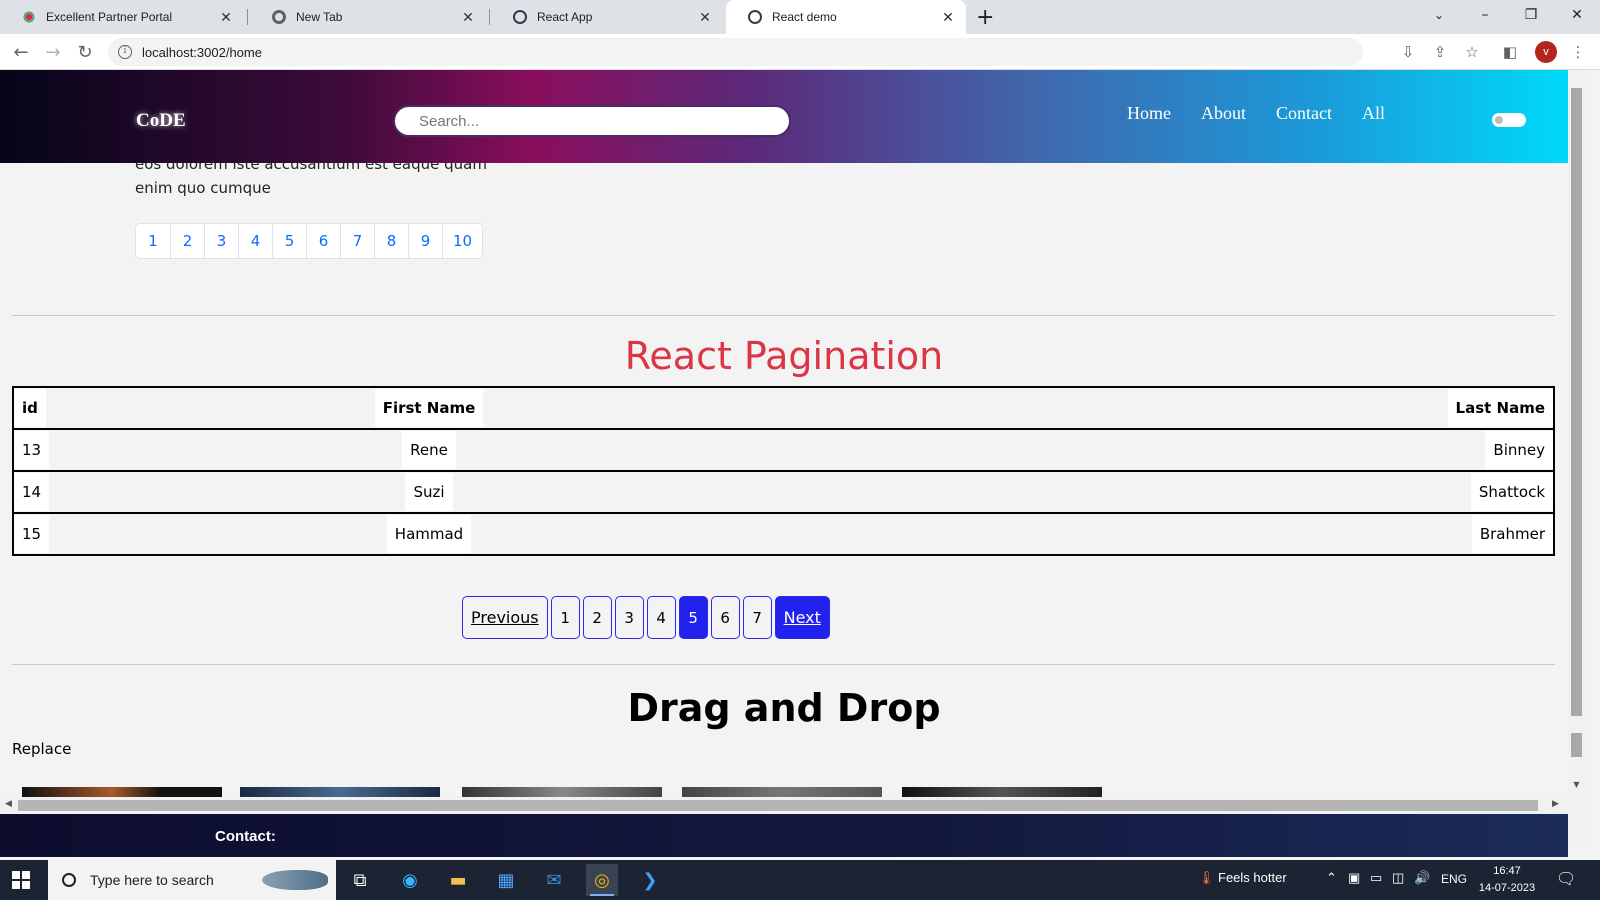 The width and height of the screenshot is (1600, 900). I want to click on chrome-icon, so click(279, 17).